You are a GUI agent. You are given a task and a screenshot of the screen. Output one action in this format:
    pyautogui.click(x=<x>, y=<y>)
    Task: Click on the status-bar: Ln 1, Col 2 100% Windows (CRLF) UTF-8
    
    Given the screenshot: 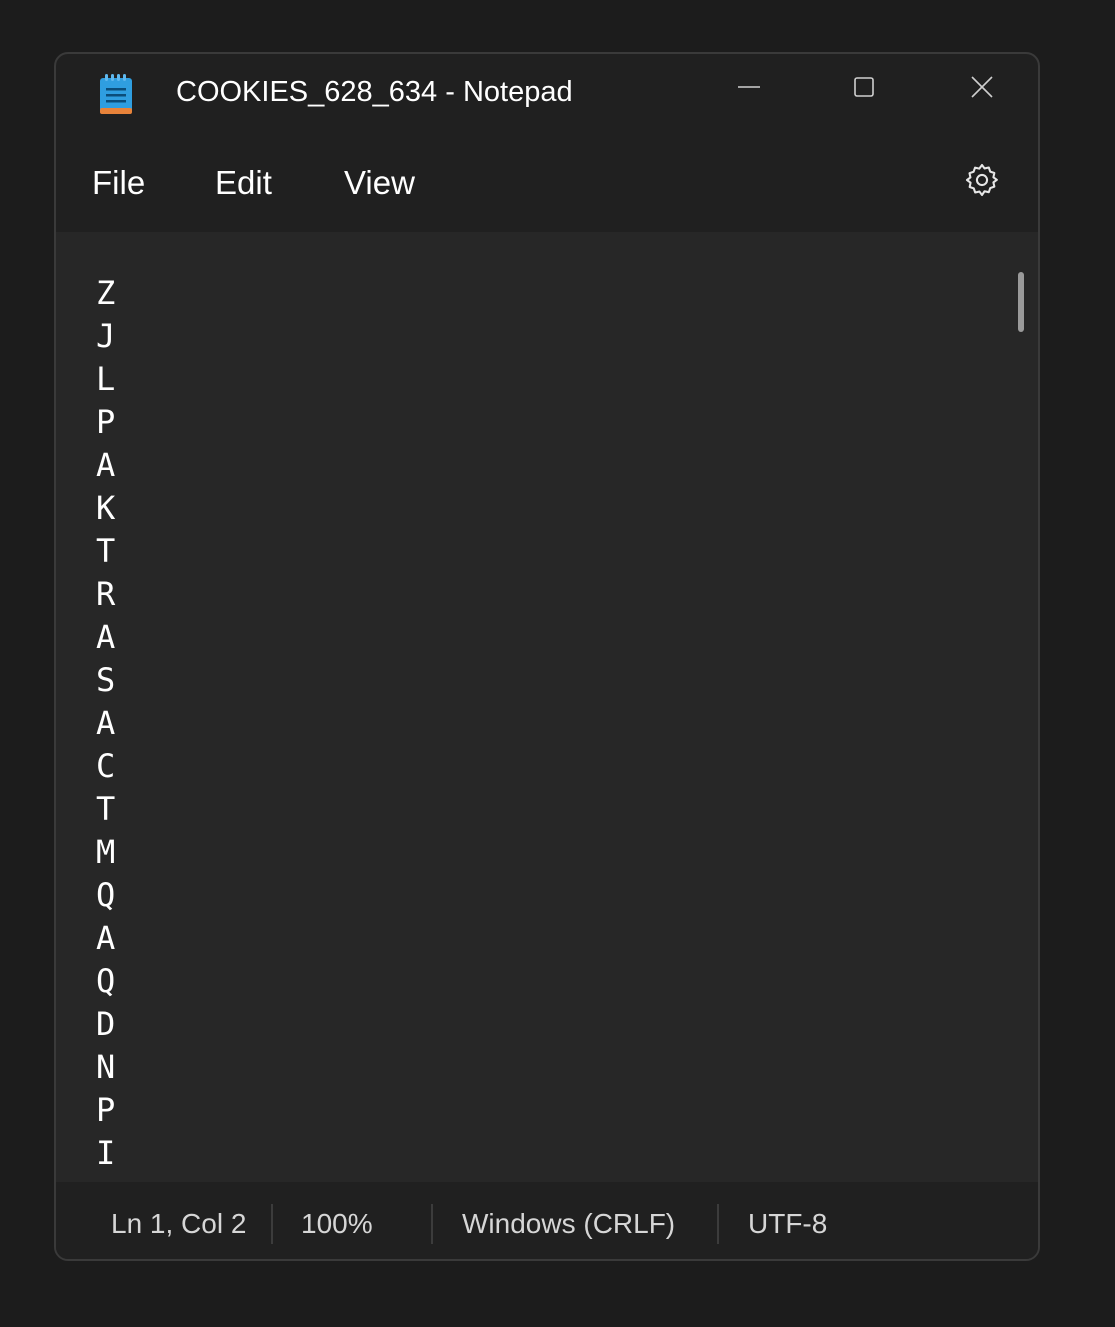 What is the action you would take?
    pyautogui.click(x=547, y=1220)
    